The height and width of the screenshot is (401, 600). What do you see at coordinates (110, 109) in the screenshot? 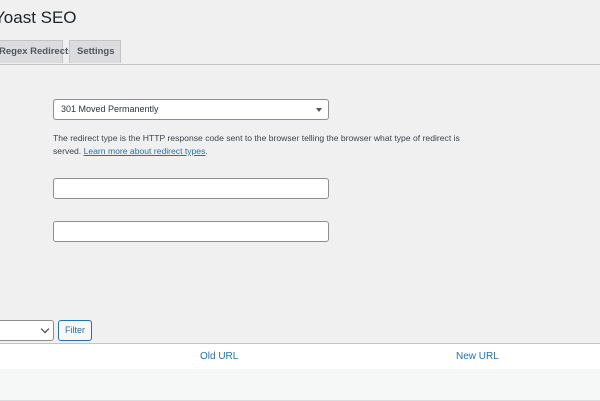
I see `redirect-type-value: 301 Moved Permanently` at bounding box center [110, 109].